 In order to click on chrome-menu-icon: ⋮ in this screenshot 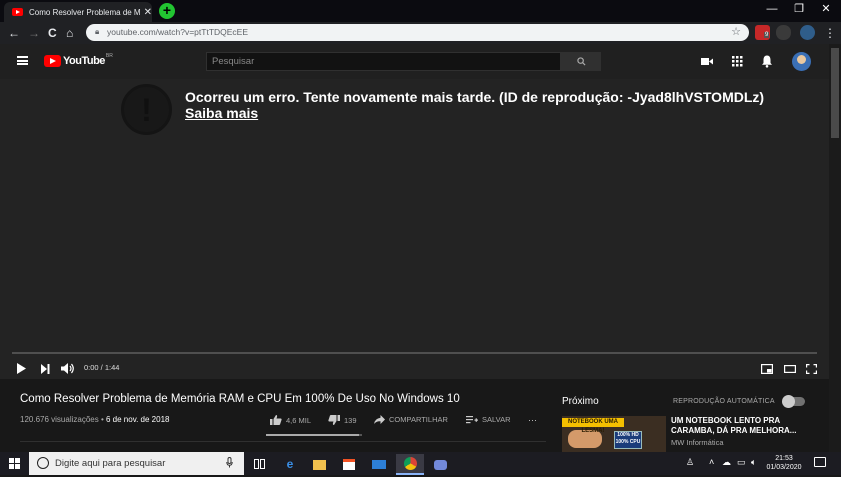, I will do `click(830, 33)`.